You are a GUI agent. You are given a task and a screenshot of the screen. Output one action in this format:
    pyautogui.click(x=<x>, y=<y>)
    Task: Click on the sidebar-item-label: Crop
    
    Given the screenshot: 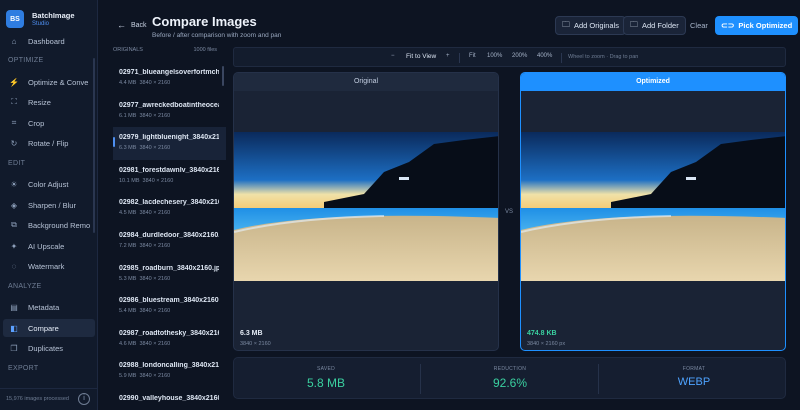 What is the action you would take?
    pyautogui.click(x=36, y=123)
    